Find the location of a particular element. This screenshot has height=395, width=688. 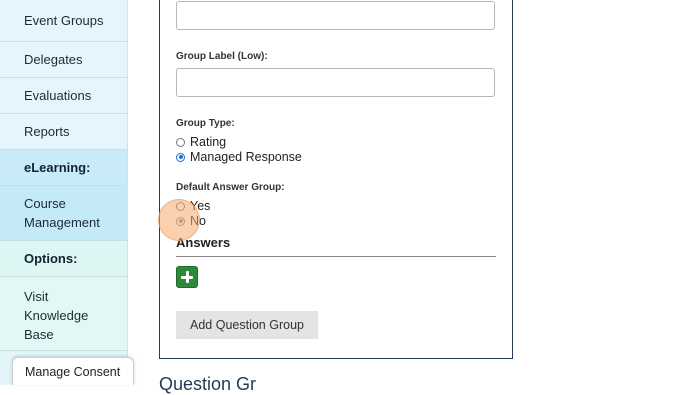

manage-consent-button: Manage Consent is located at coordinates (73, 371).